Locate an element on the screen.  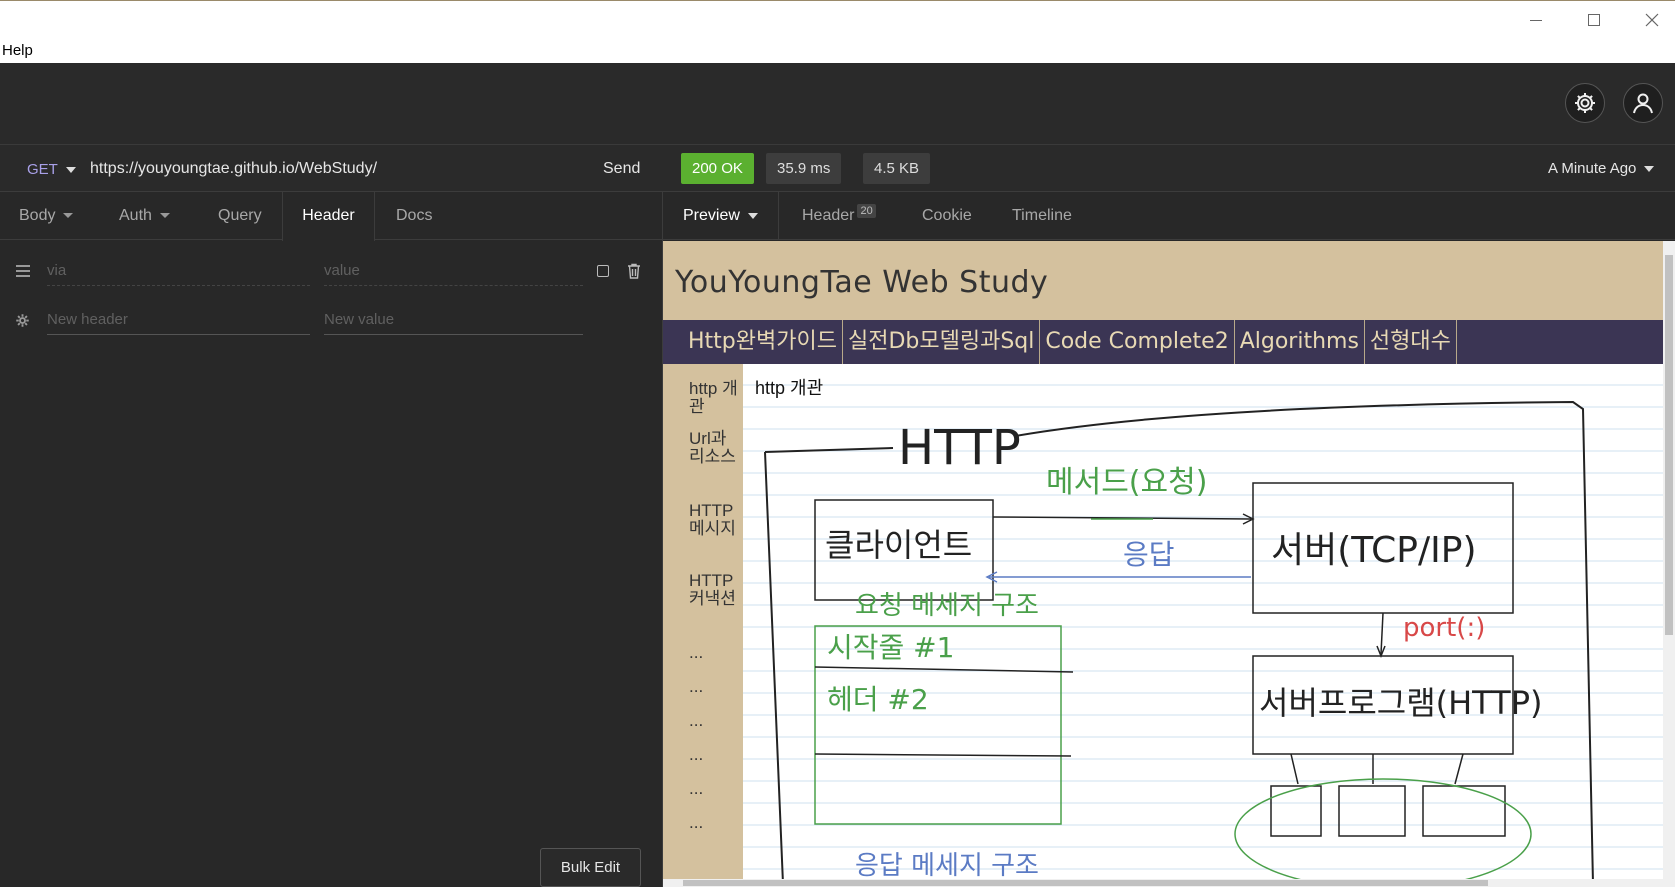
minimize-button is located at coordinates (1536, 20).